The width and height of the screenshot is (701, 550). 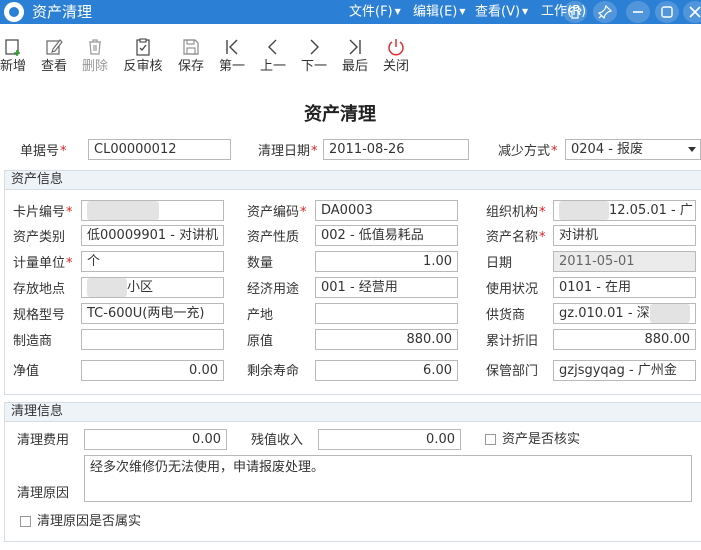 I want to click on model-label: 规格型号, so click(x=39, y=315).